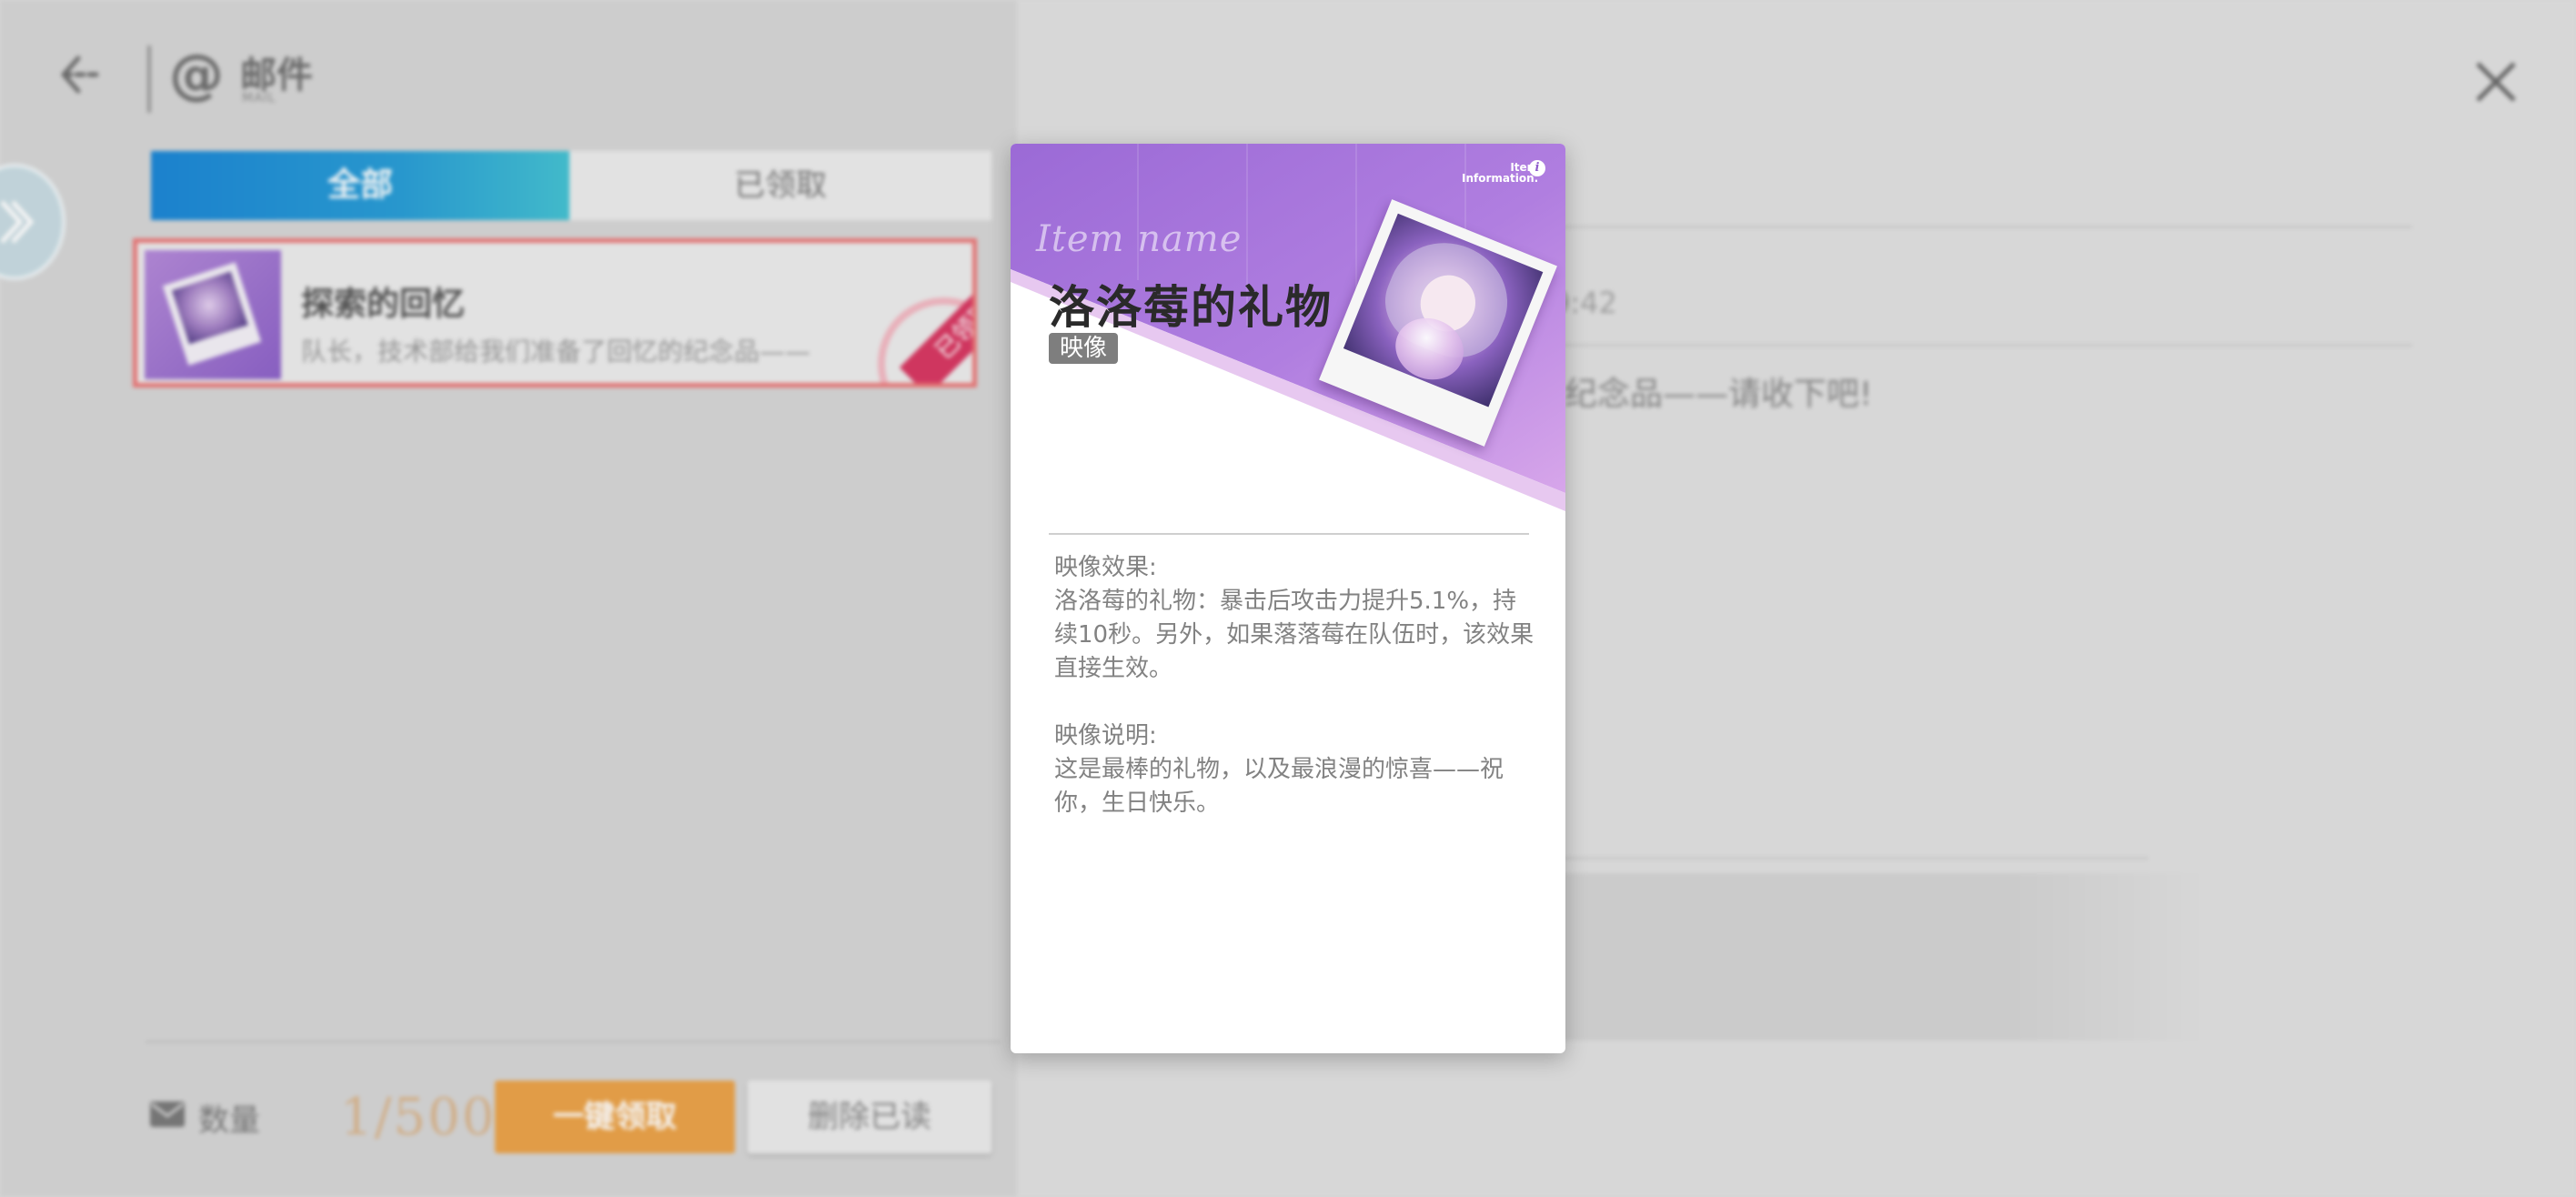 The width and height of the screenshot is (2576, 1197). Describe the element at coordinates (1279, 786) in the screenshot. I see `description-text: 这是最棒的礼物，以及最浪漫的惊喜——祝你，生日快乐。` at that location.